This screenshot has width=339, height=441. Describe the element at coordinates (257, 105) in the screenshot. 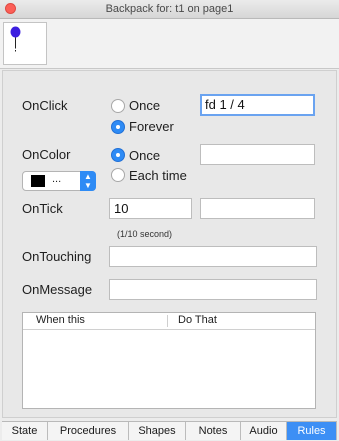

I see `onclick-code-input: fd 1 / 4` at that location.